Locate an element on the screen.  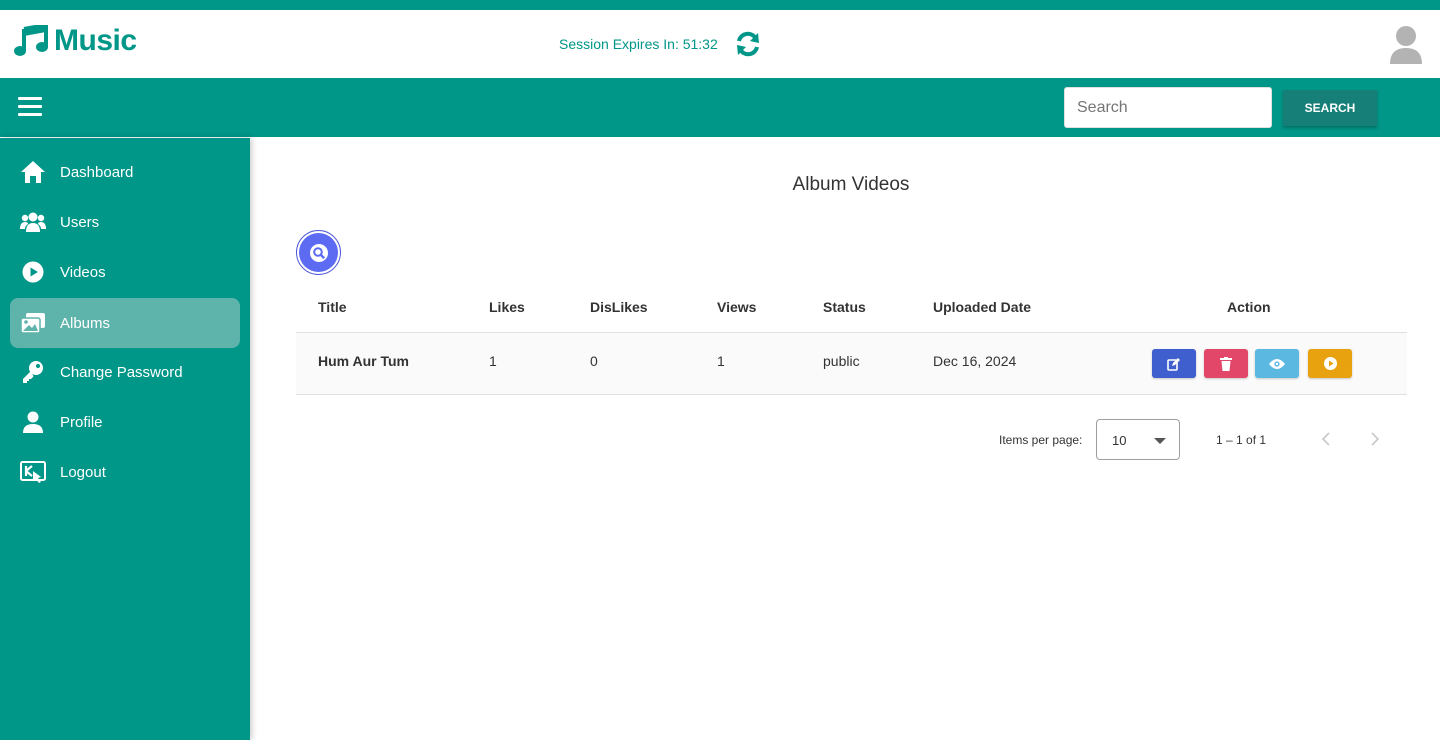
sidebar-item-label: Dashboard is located at coordinates (97, 172).